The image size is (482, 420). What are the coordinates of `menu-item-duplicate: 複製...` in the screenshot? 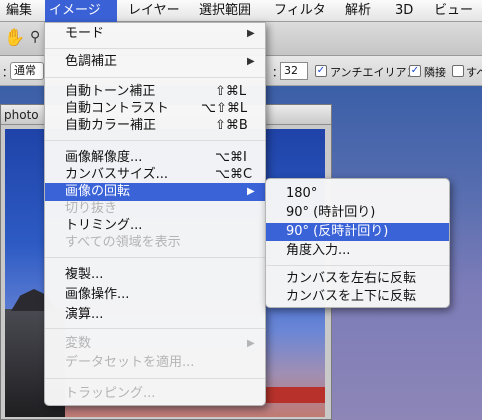 It's located at (155, 275).